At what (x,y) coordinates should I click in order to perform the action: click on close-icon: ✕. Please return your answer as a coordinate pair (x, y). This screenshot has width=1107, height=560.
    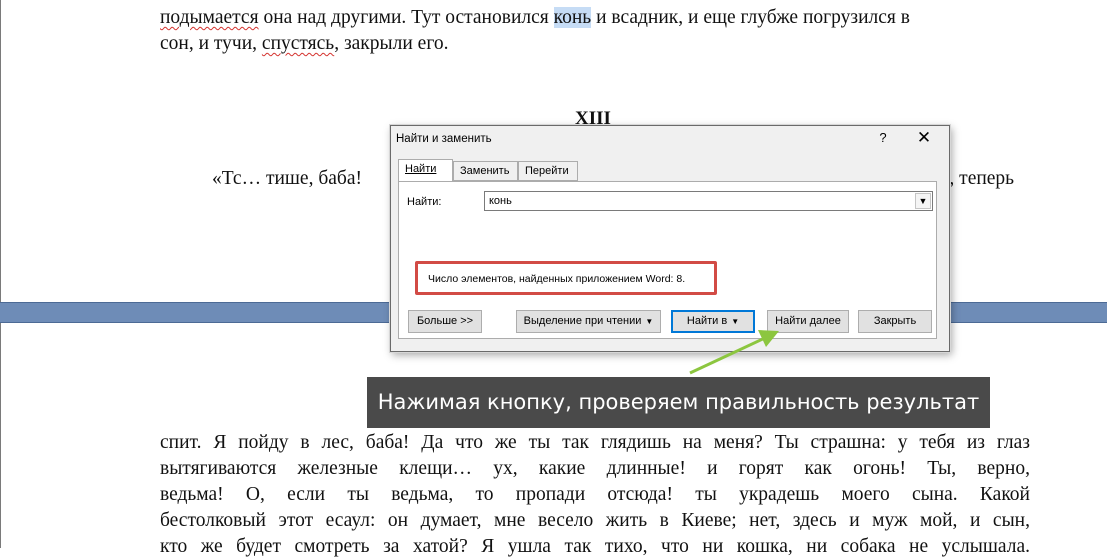
    Looking at the image, I should click on (924, 138).